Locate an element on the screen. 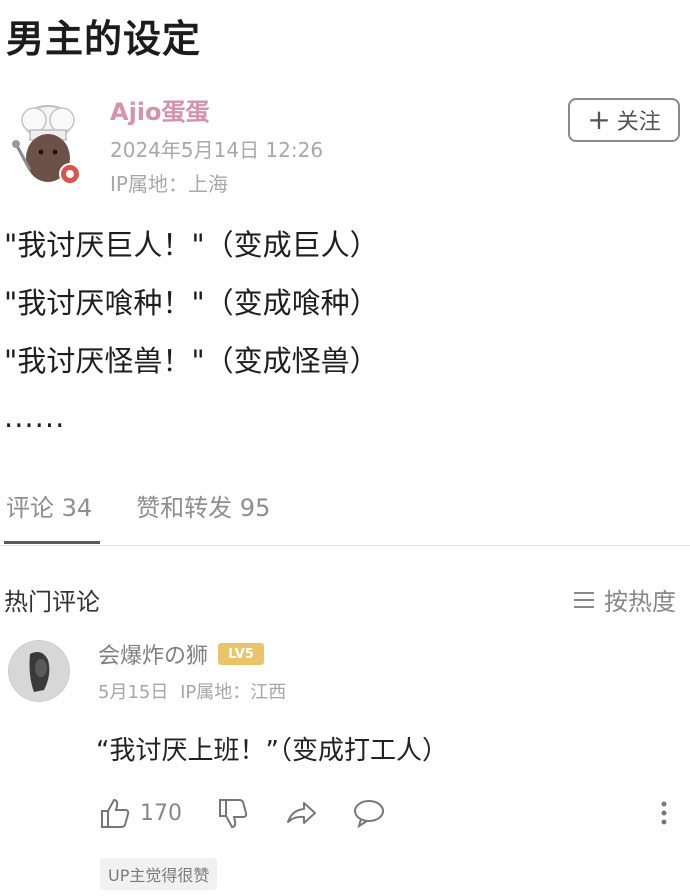 The height and width of the screenshot is (896, 690). follow-button: + 关注 is located at coordinates (624, 120).